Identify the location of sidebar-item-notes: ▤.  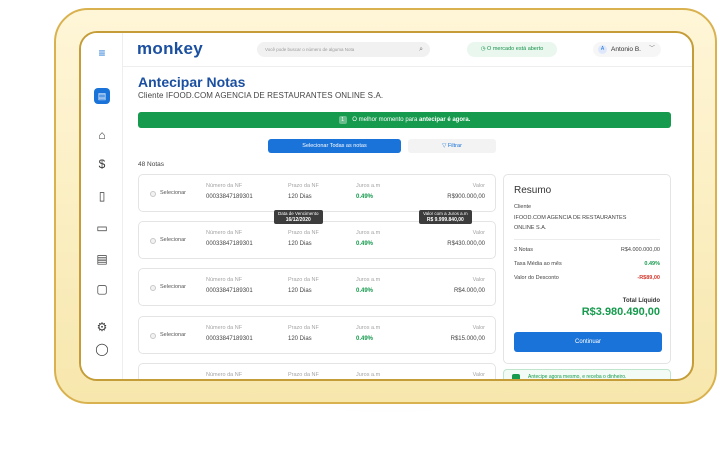
(102, 96).